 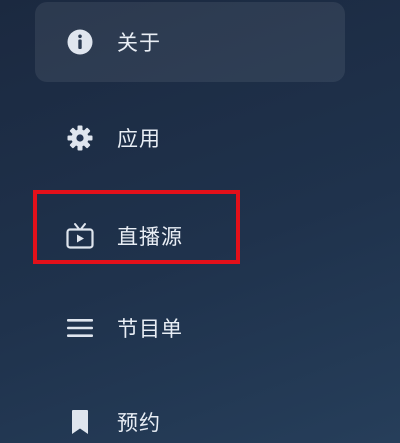 What do you see at coordinates (190, 42) in the screenshot?
I see `menu-item-about: 关于` at bounding box center [190, 42].